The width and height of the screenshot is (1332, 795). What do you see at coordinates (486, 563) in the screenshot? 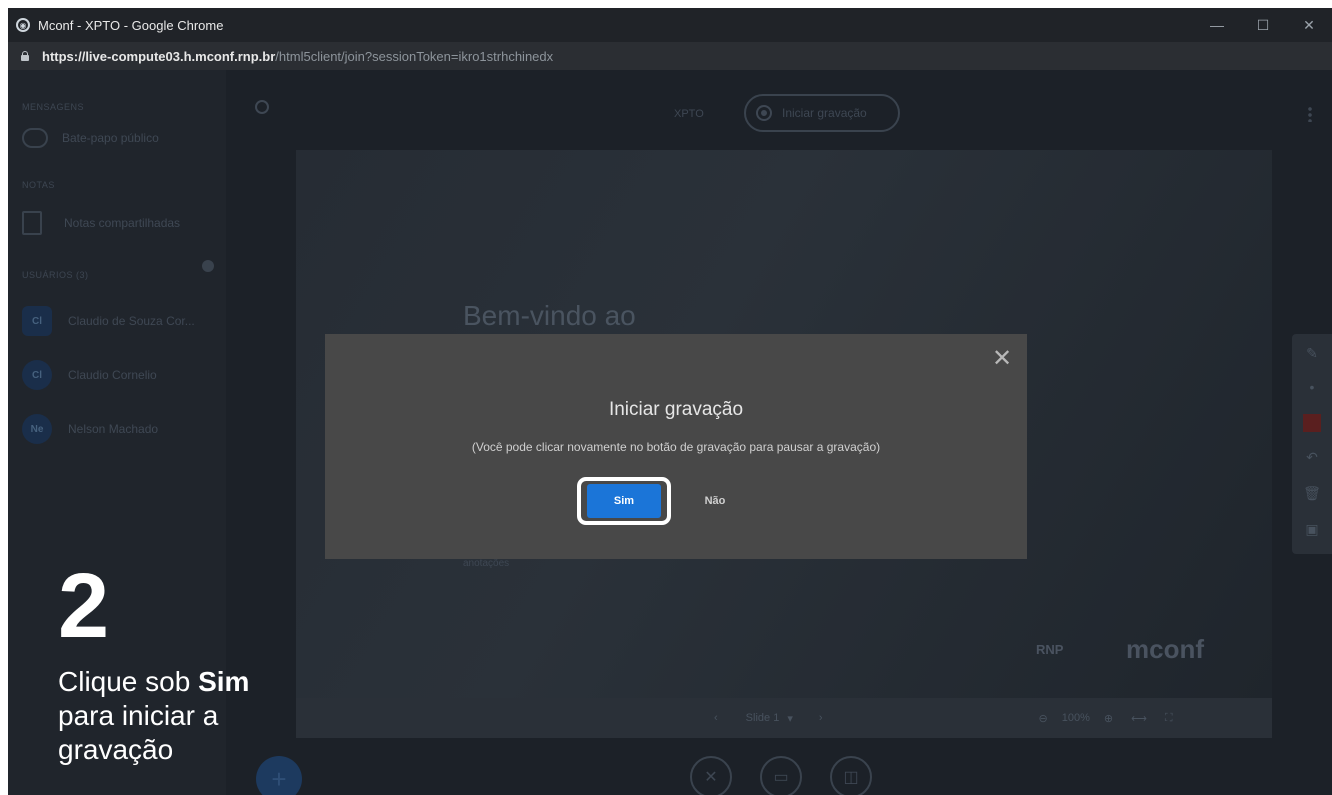
I see `slide-annotation: anotações` at bounding box center [486, 563].